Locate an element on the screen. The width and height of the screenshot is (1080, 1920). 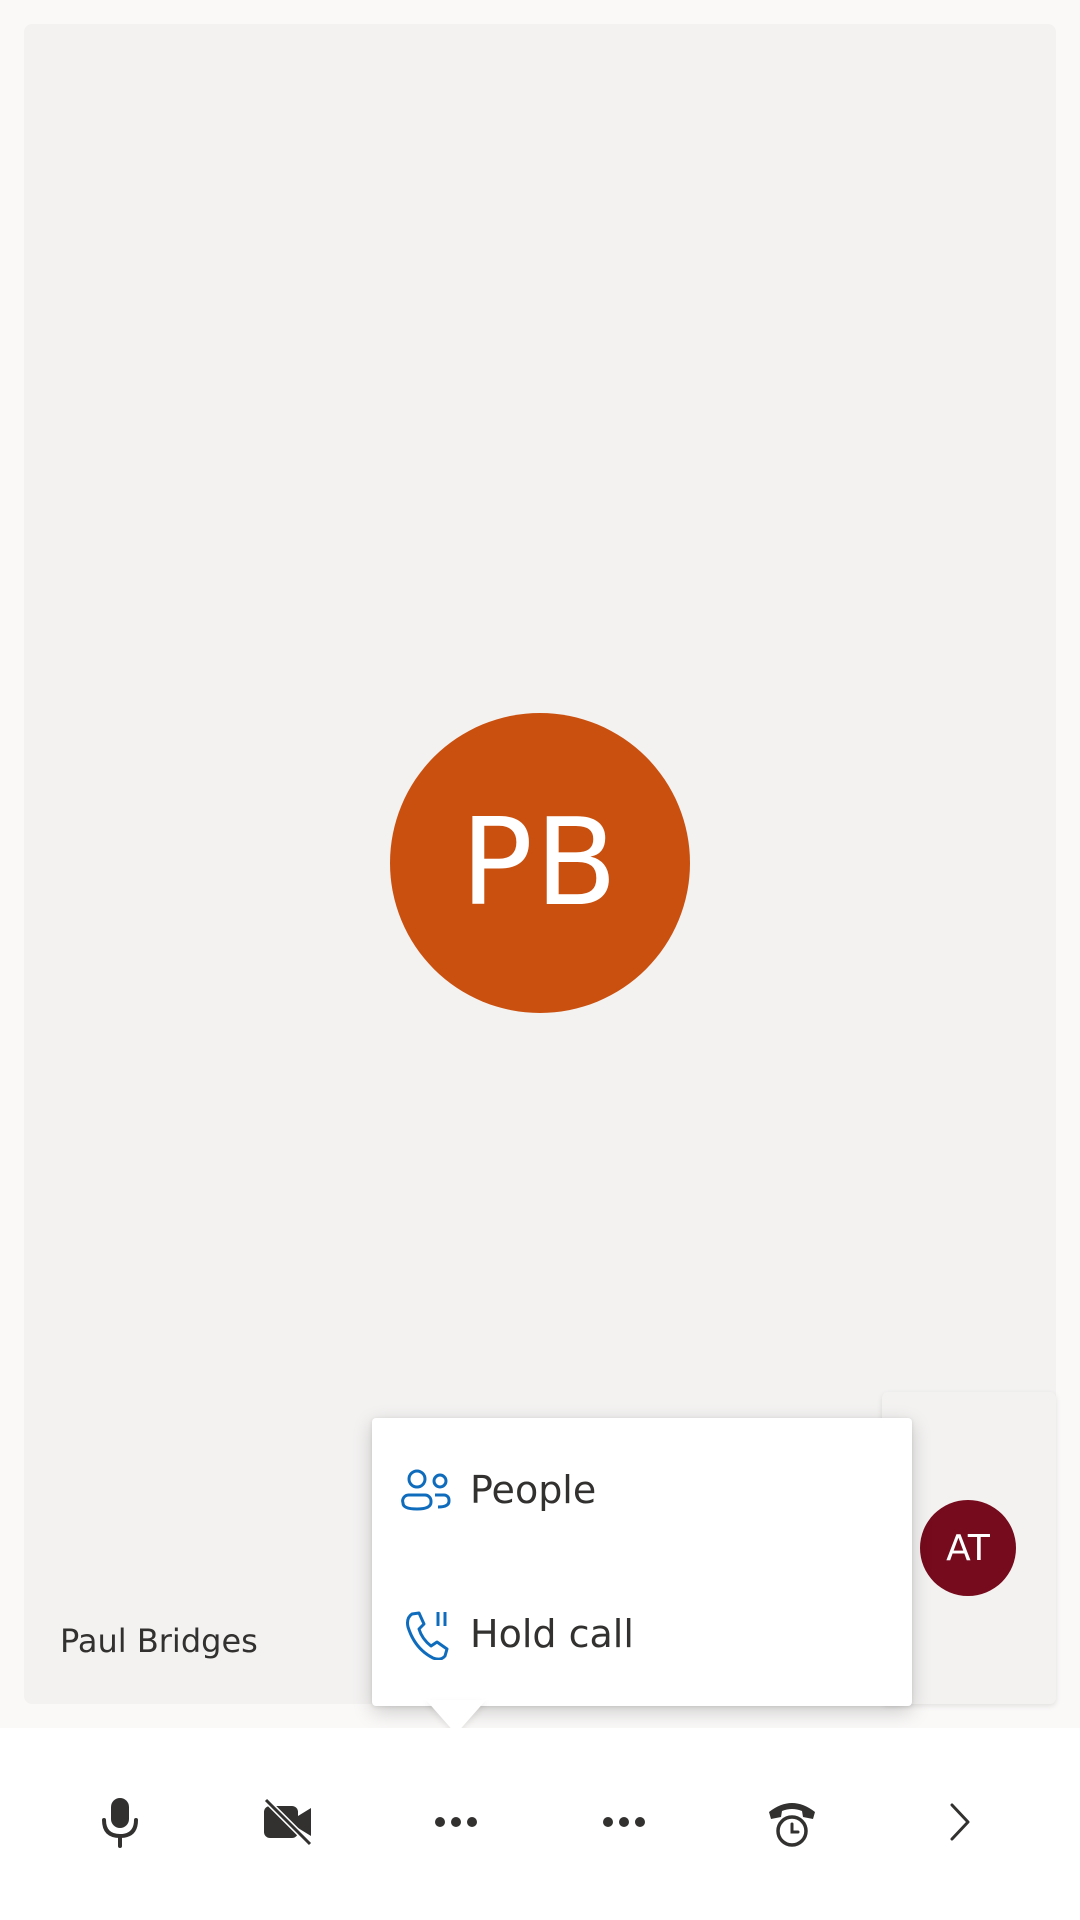
next-button is located at coordinates (960, 1824).